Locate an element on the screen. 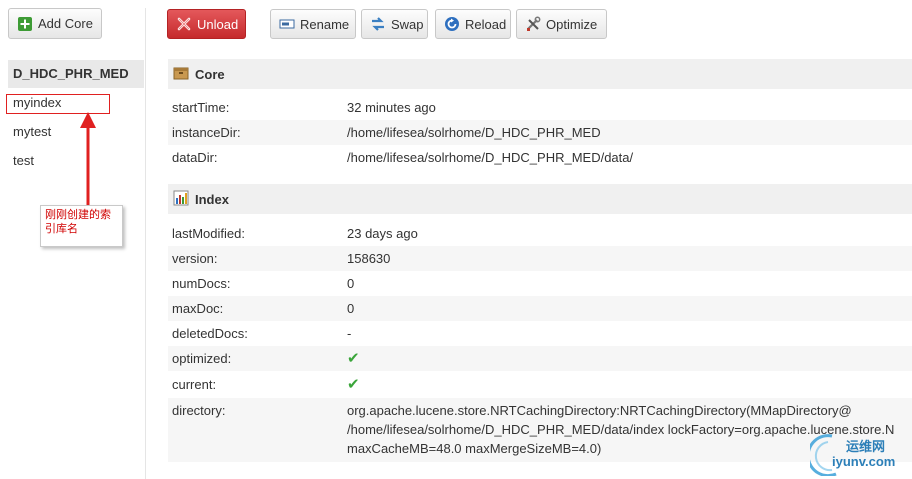 This screenshot has height=479, width=912. sidebar-divider is located at coordinates (145, 243).